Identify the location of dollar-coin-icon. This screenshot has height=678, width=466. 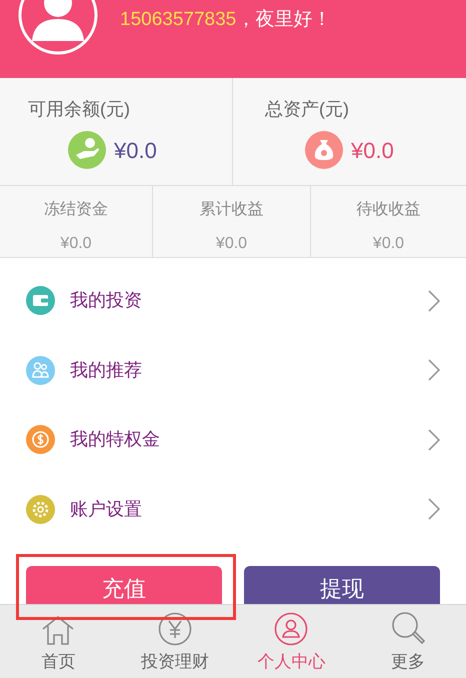
(40, 439).